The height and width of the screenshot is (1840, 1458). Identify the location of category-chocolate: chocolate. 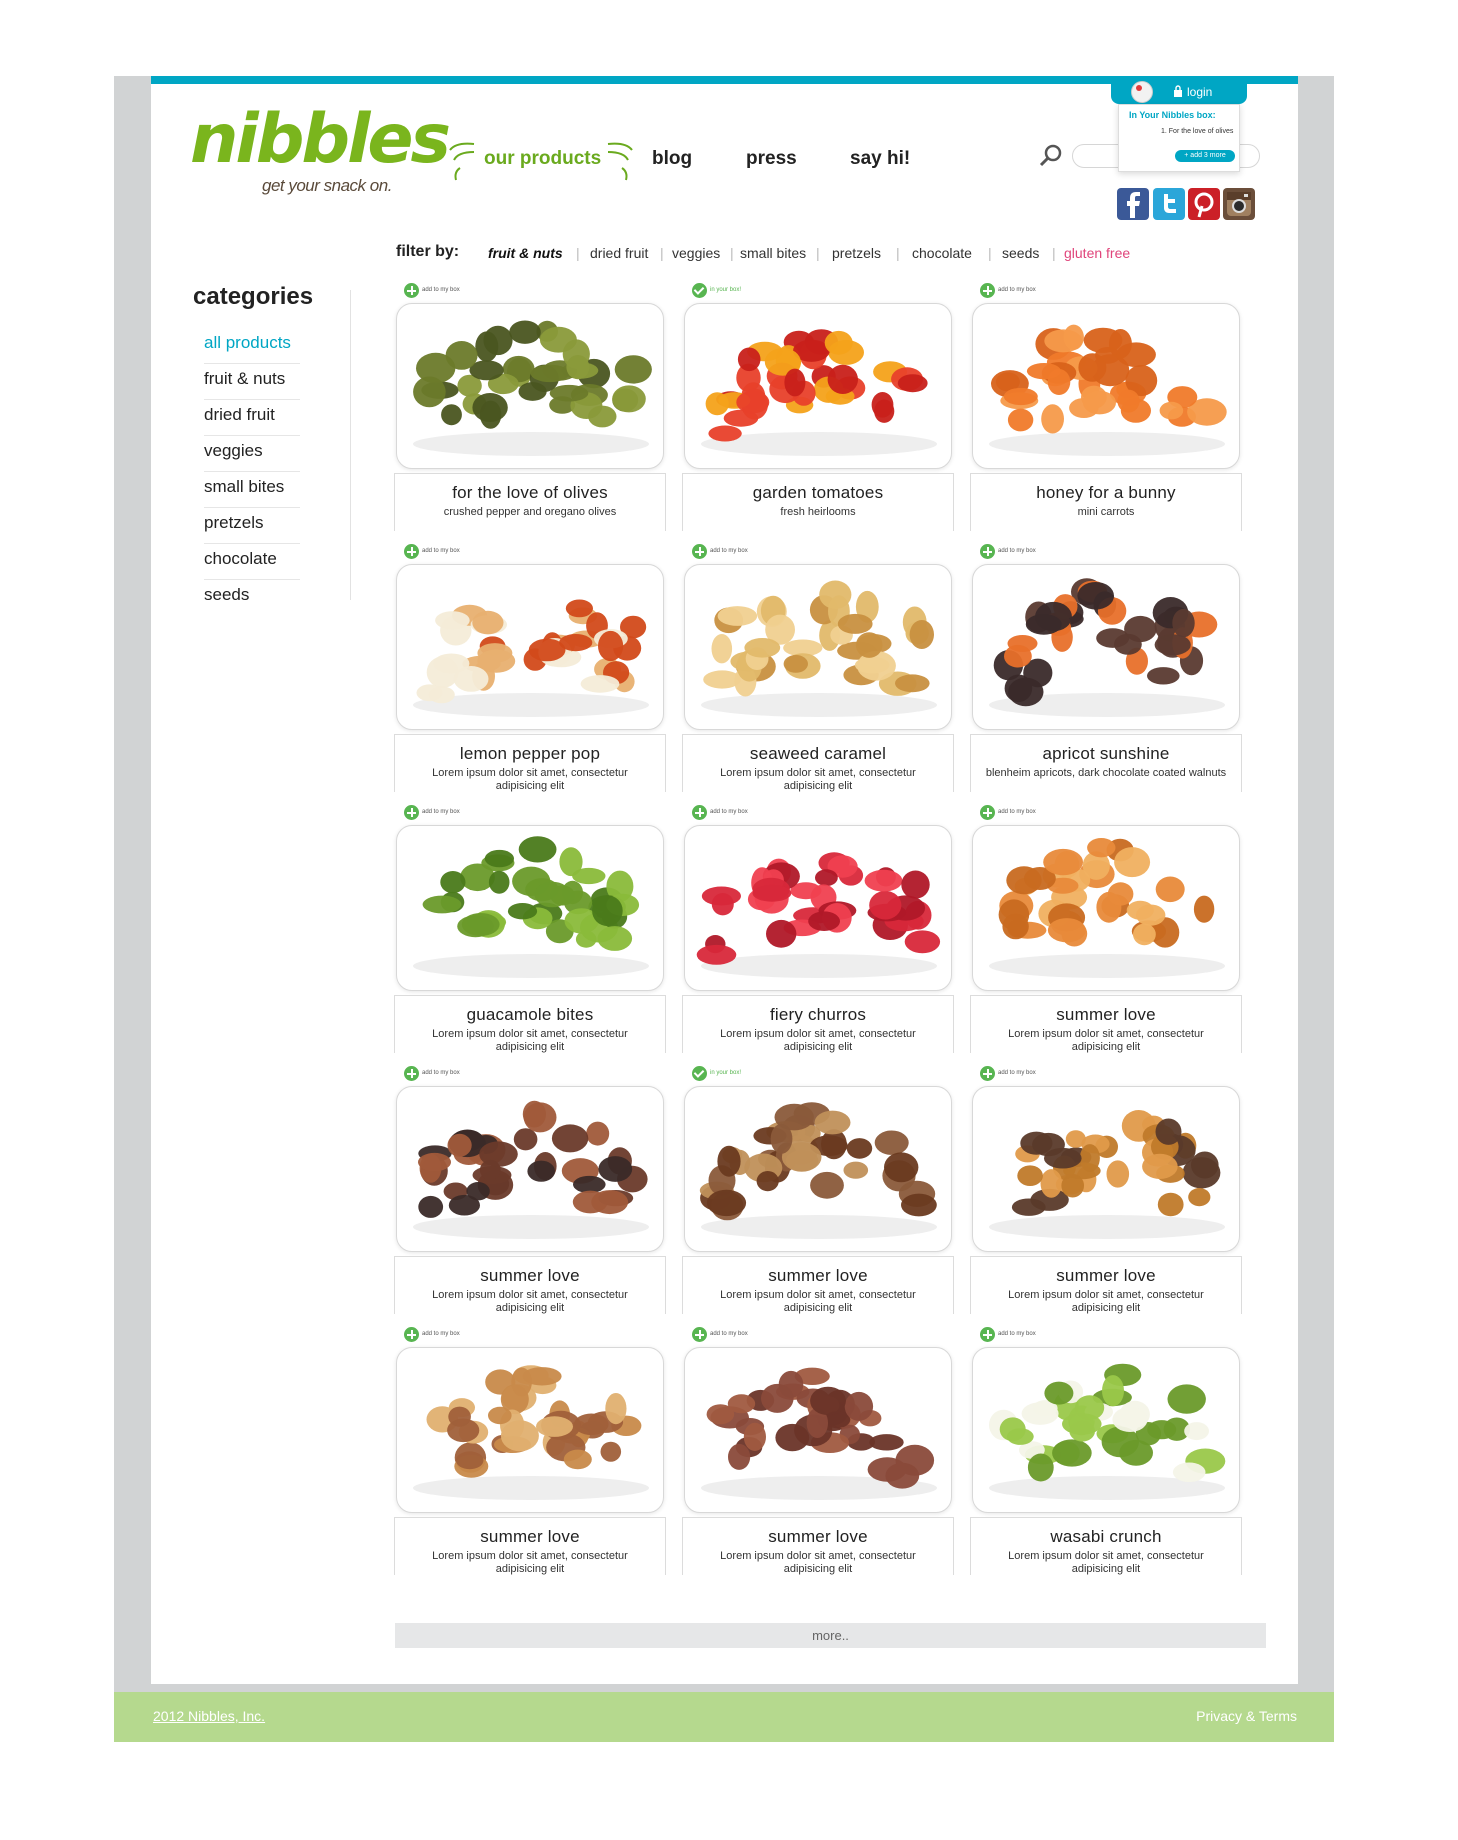
(252, 562).